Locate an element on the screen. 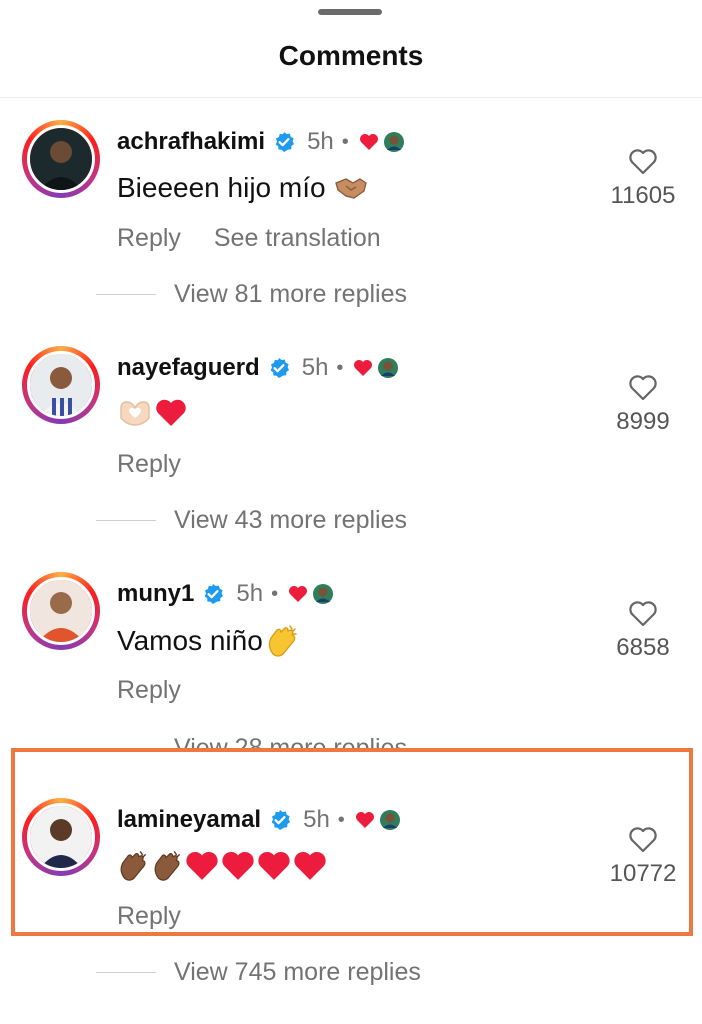  like-button: 10772 is located at coordinates (643, 857).